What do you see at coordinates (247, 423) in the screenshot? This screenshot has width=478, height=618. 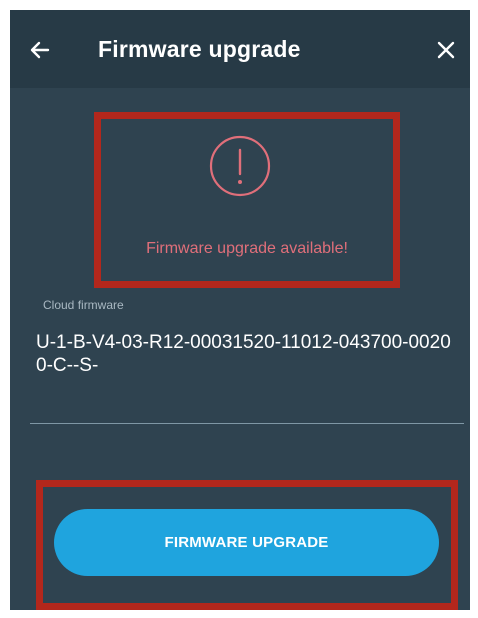 I see `field-underline` at bounding box center [247, 423].